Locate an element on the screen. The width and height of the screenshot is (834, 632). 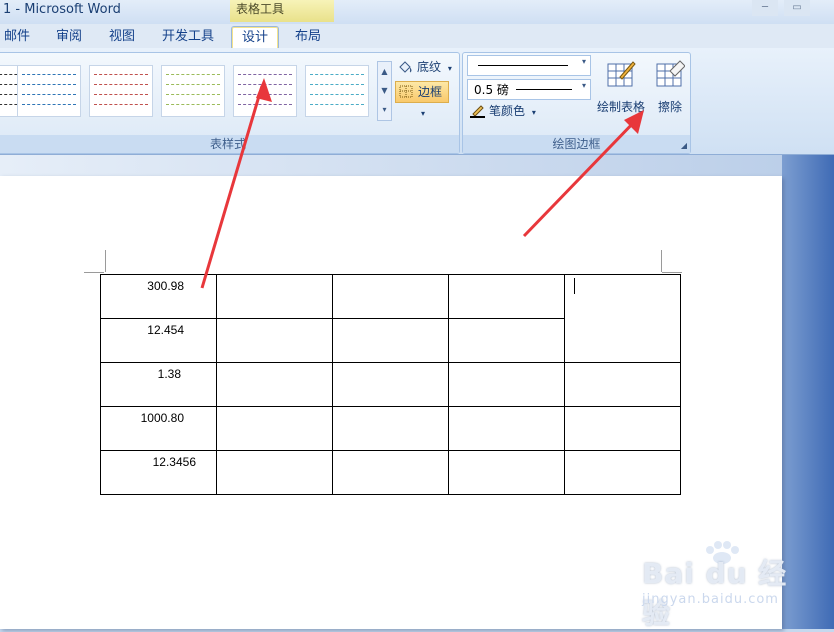
arrow-to-style-gallery is located at coordinates (232, 187).